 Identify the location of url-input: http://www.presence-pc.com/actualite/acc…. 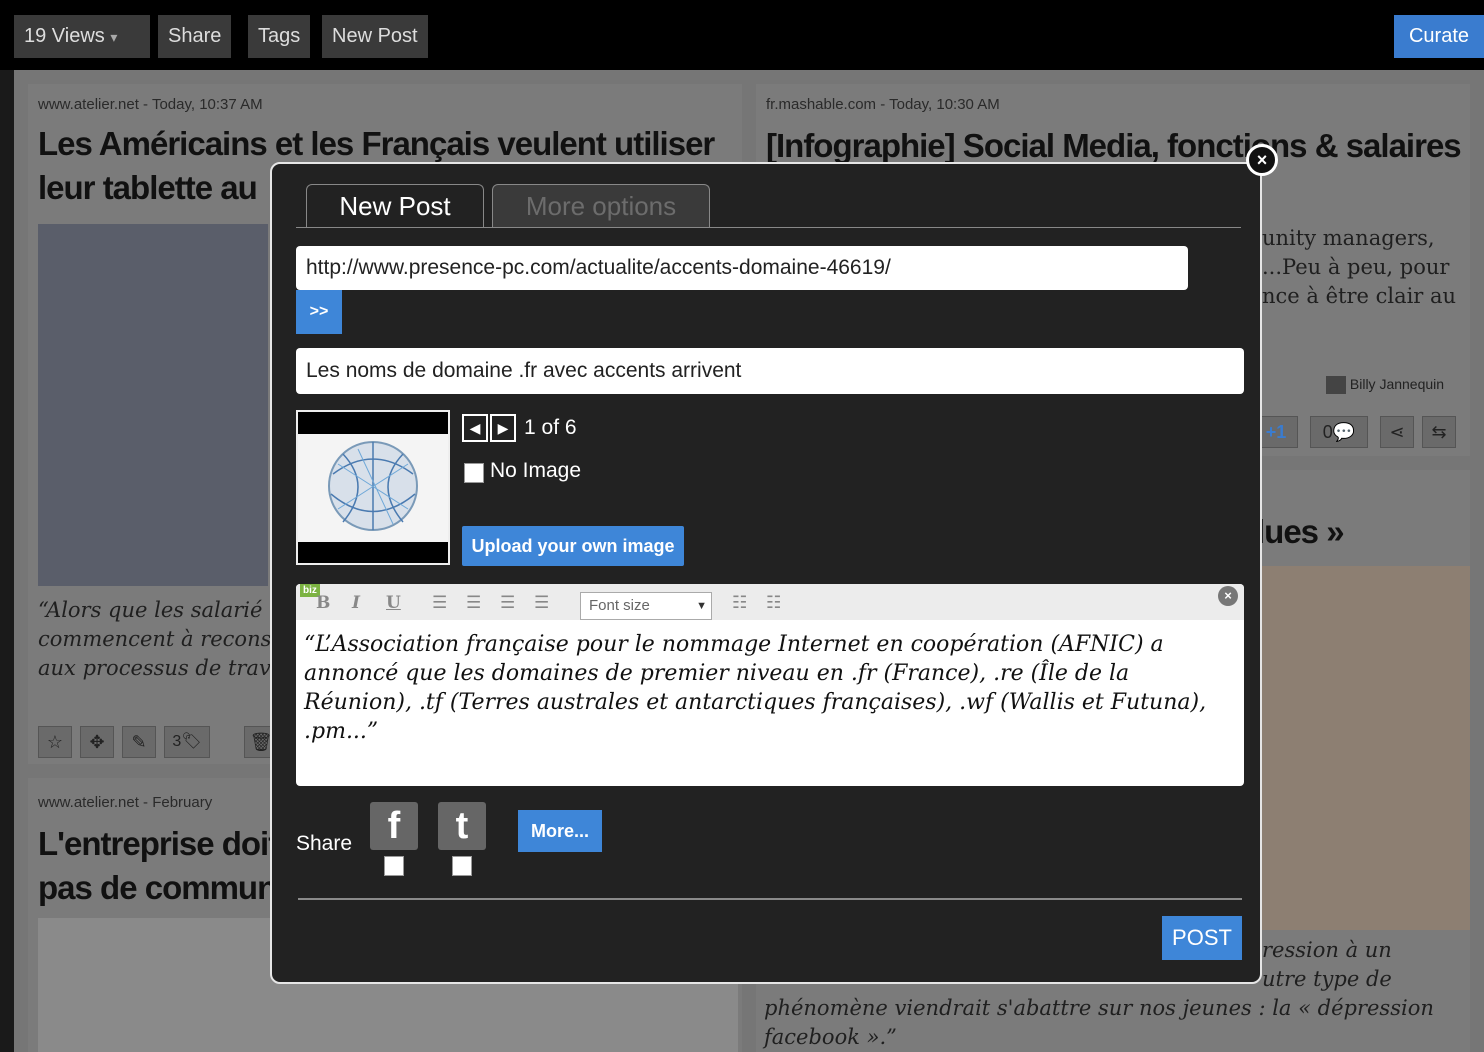
(742, 268).